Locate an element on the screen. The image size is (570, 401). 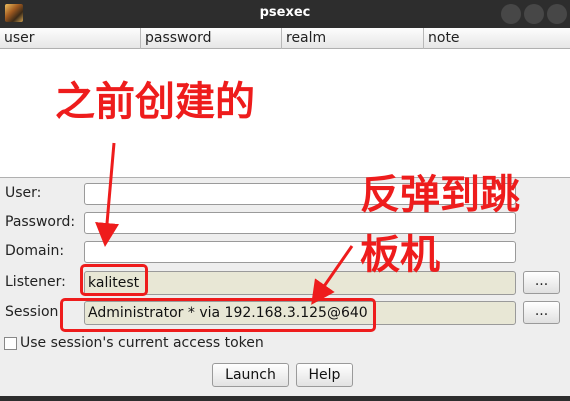
annotation-previous-created: 之前创建的 is located at coordinates (155, 102).